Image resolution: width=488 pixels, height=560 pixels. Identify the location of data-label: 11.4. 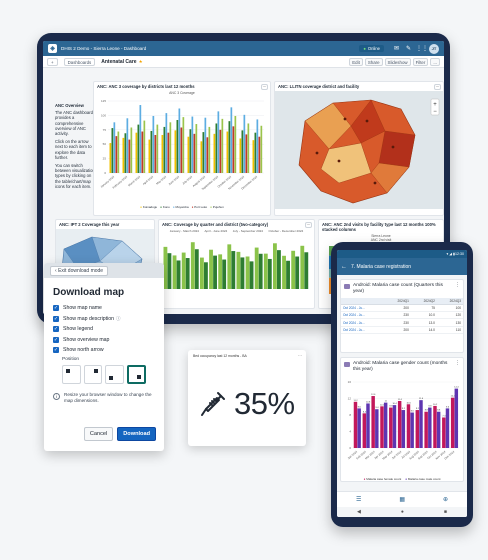
(400, 400).